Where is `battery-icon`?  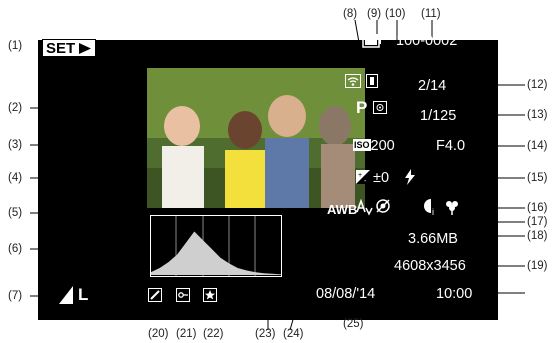
battery-icon is located at coordinates (371, 42).